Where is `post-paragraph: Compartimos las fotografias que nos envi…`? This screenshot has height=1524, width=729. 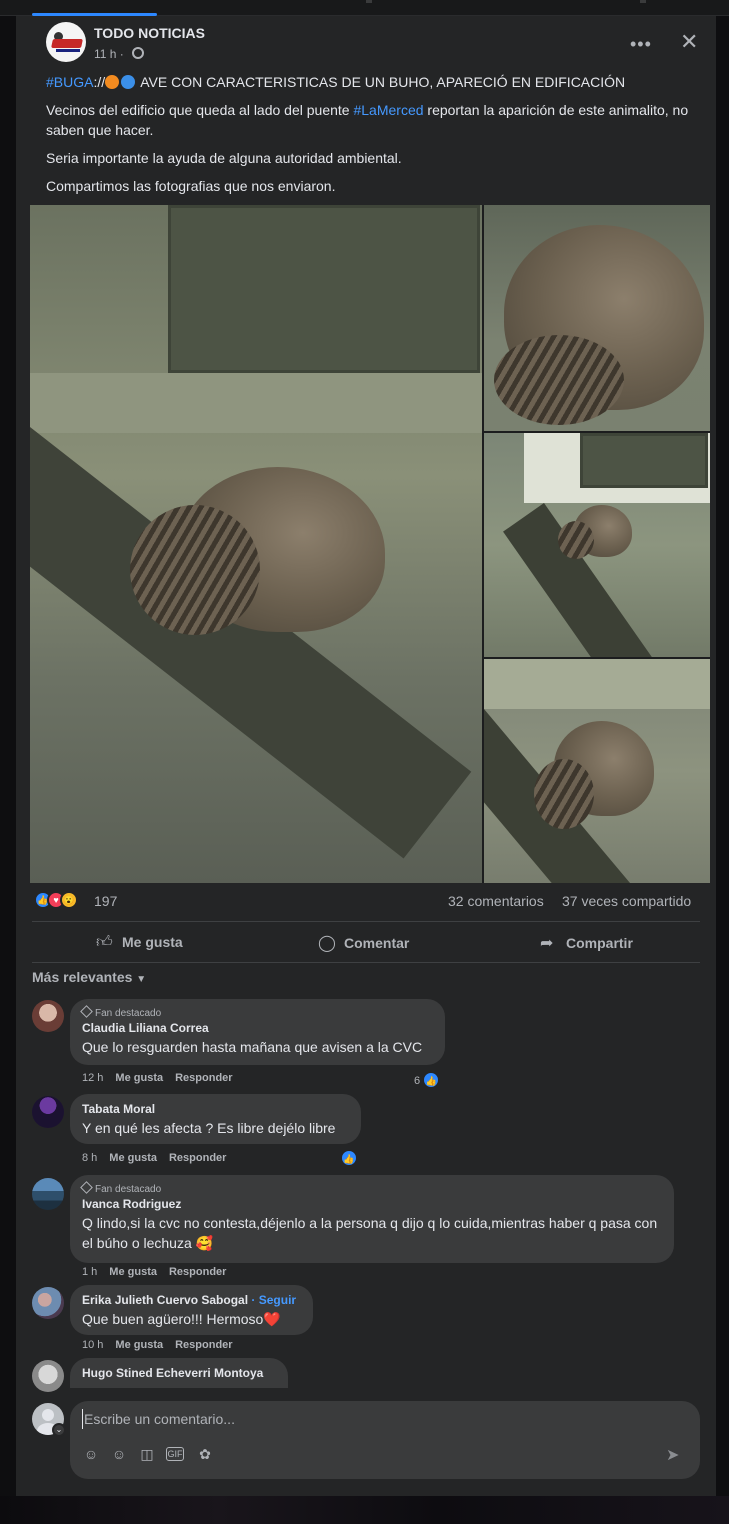
post-paragraph: Compartimos las fotografias que nos envi… is located at coordinates (191, 186).